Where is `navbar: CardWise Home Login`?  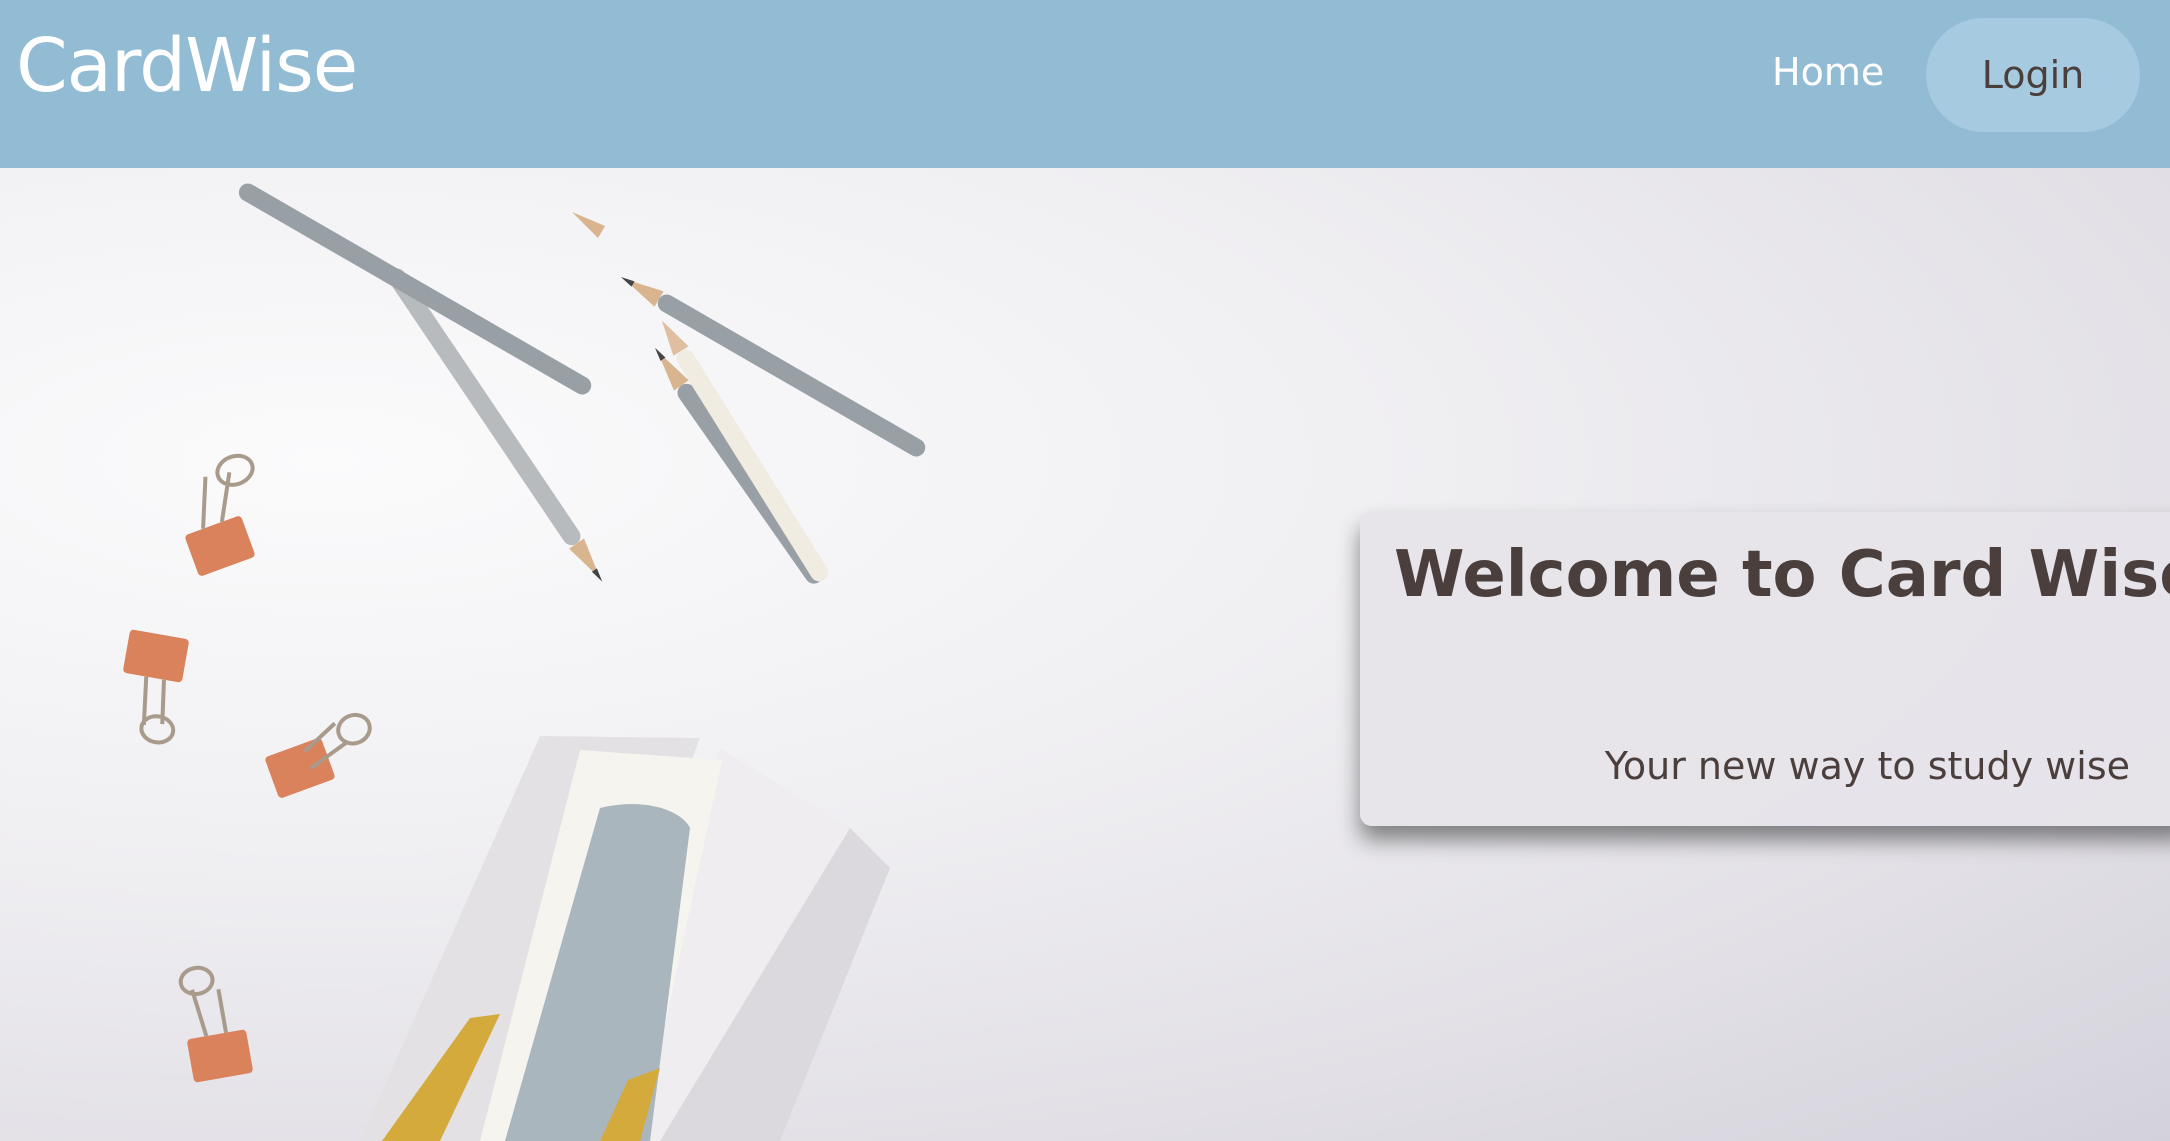
navbar: CardWise Home Login is located at coordinates (1085, 84).